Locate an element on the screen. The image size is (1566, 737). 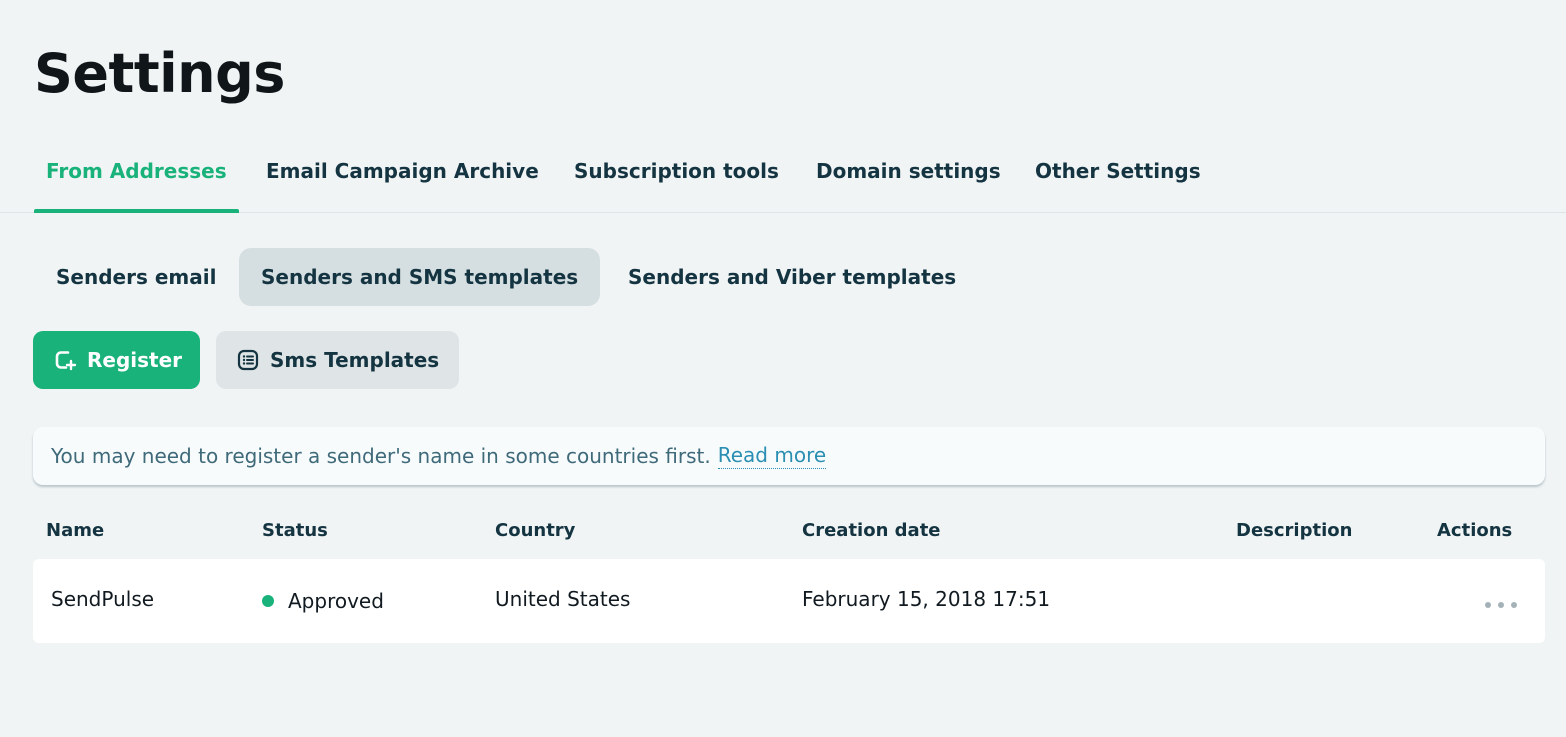
list-icon is located at coordinates (248, 360).